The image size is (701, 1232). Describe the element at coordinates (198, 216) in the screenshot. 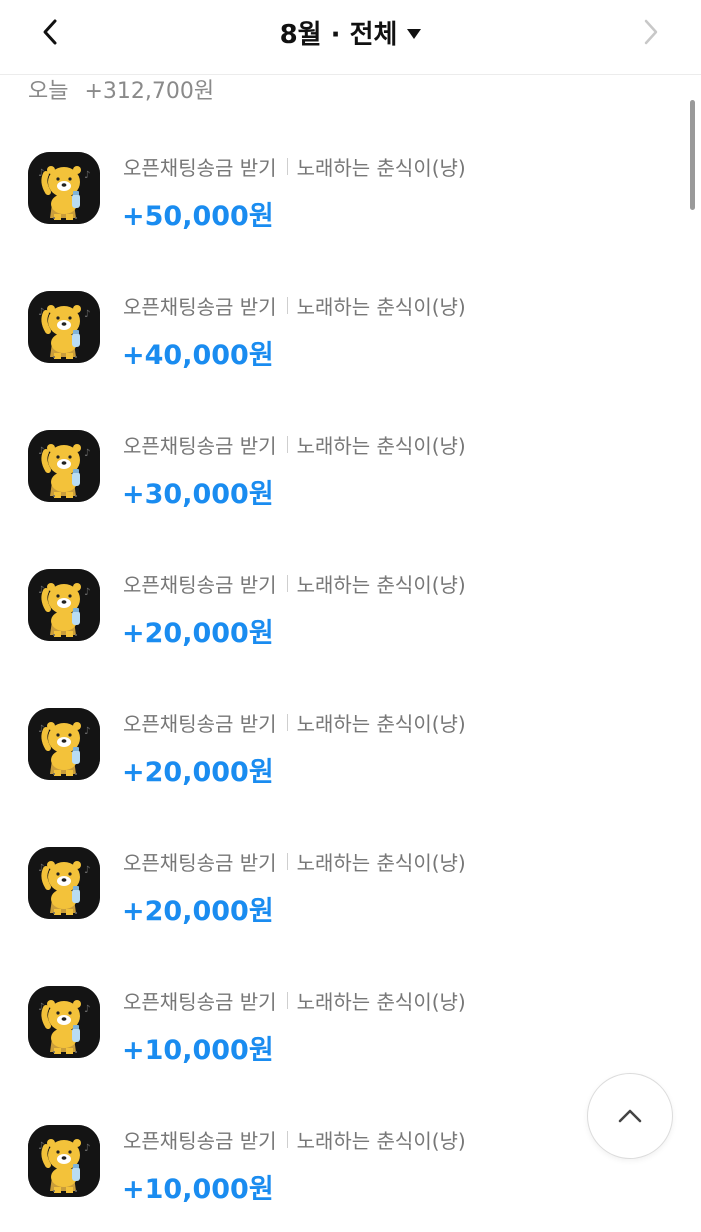

I see `transaction-amount: +50,000원` at that location.